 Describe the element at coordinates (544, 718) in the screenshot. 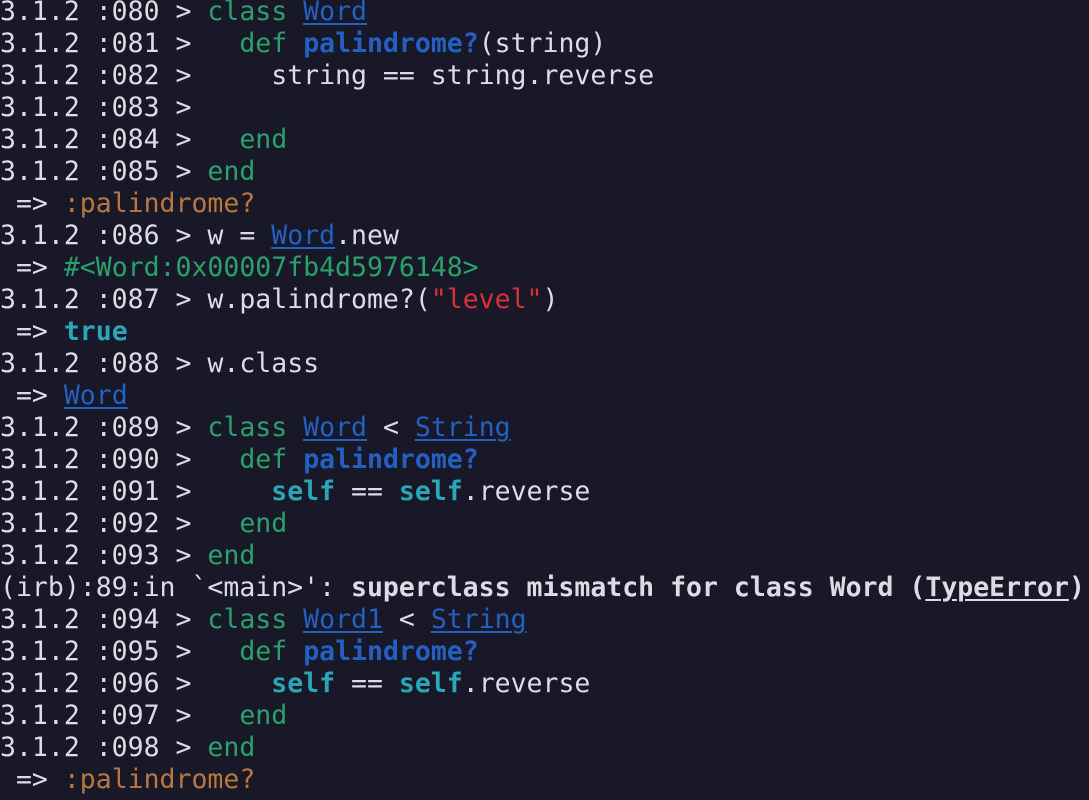

I see `prompt-line: 3.1.2 :097 > end` at that location.